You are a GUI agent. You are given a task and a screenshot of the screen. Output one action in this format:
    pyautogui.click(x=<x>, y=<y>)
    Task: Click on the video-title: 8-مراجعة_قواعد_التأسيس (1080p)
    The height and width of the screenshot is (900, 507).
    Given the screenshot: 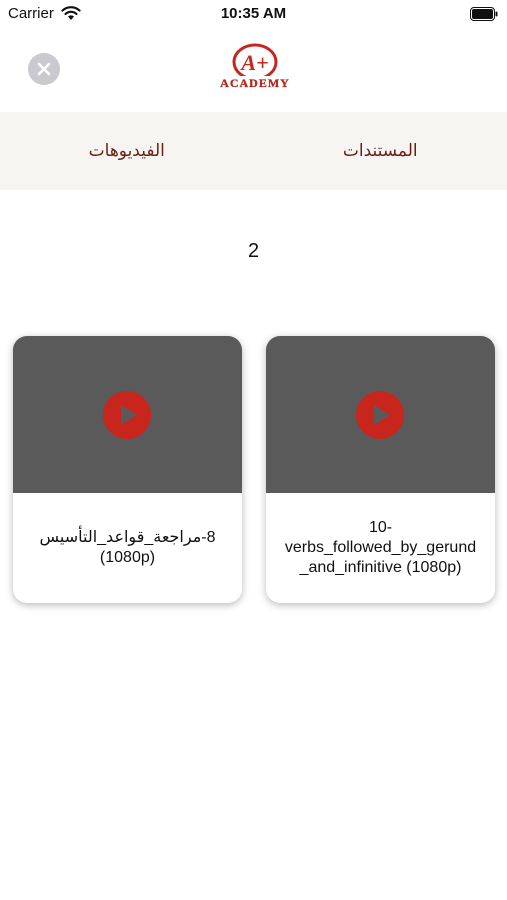 What is the action you would take?
    pyautogui.click(x=127, y=548)
    